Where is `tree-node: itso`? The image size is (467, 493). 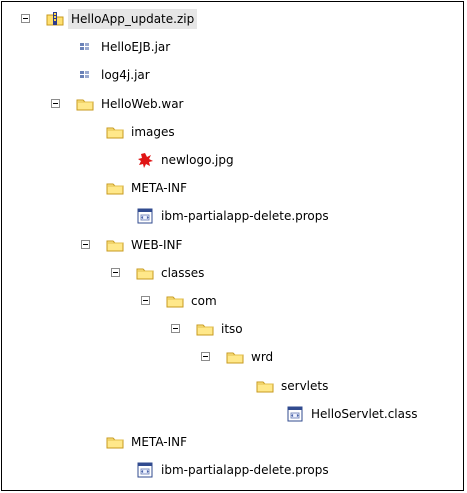 tree-node: itso is located at coordinates (221, 329).